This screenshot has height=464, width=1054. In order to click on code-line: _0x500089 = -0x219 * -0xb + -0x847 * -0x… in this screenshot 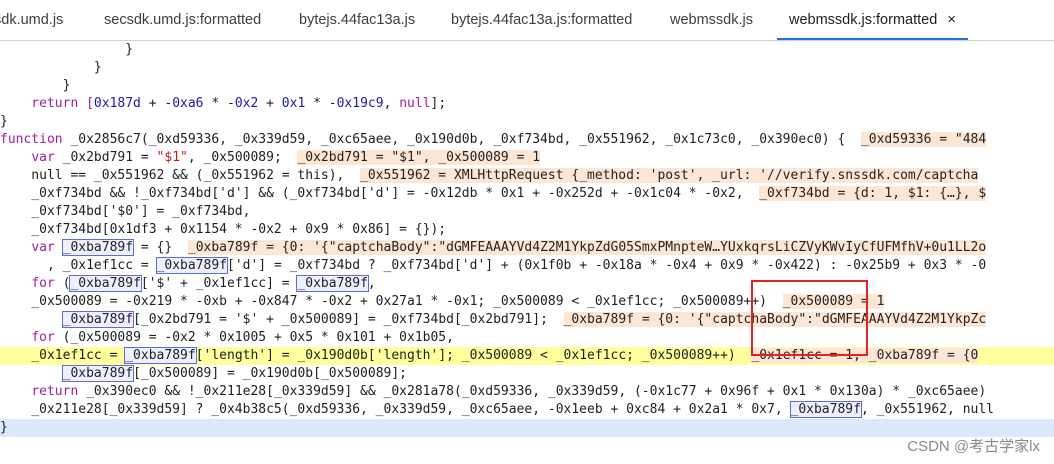, I will do `click(442, 301)`.